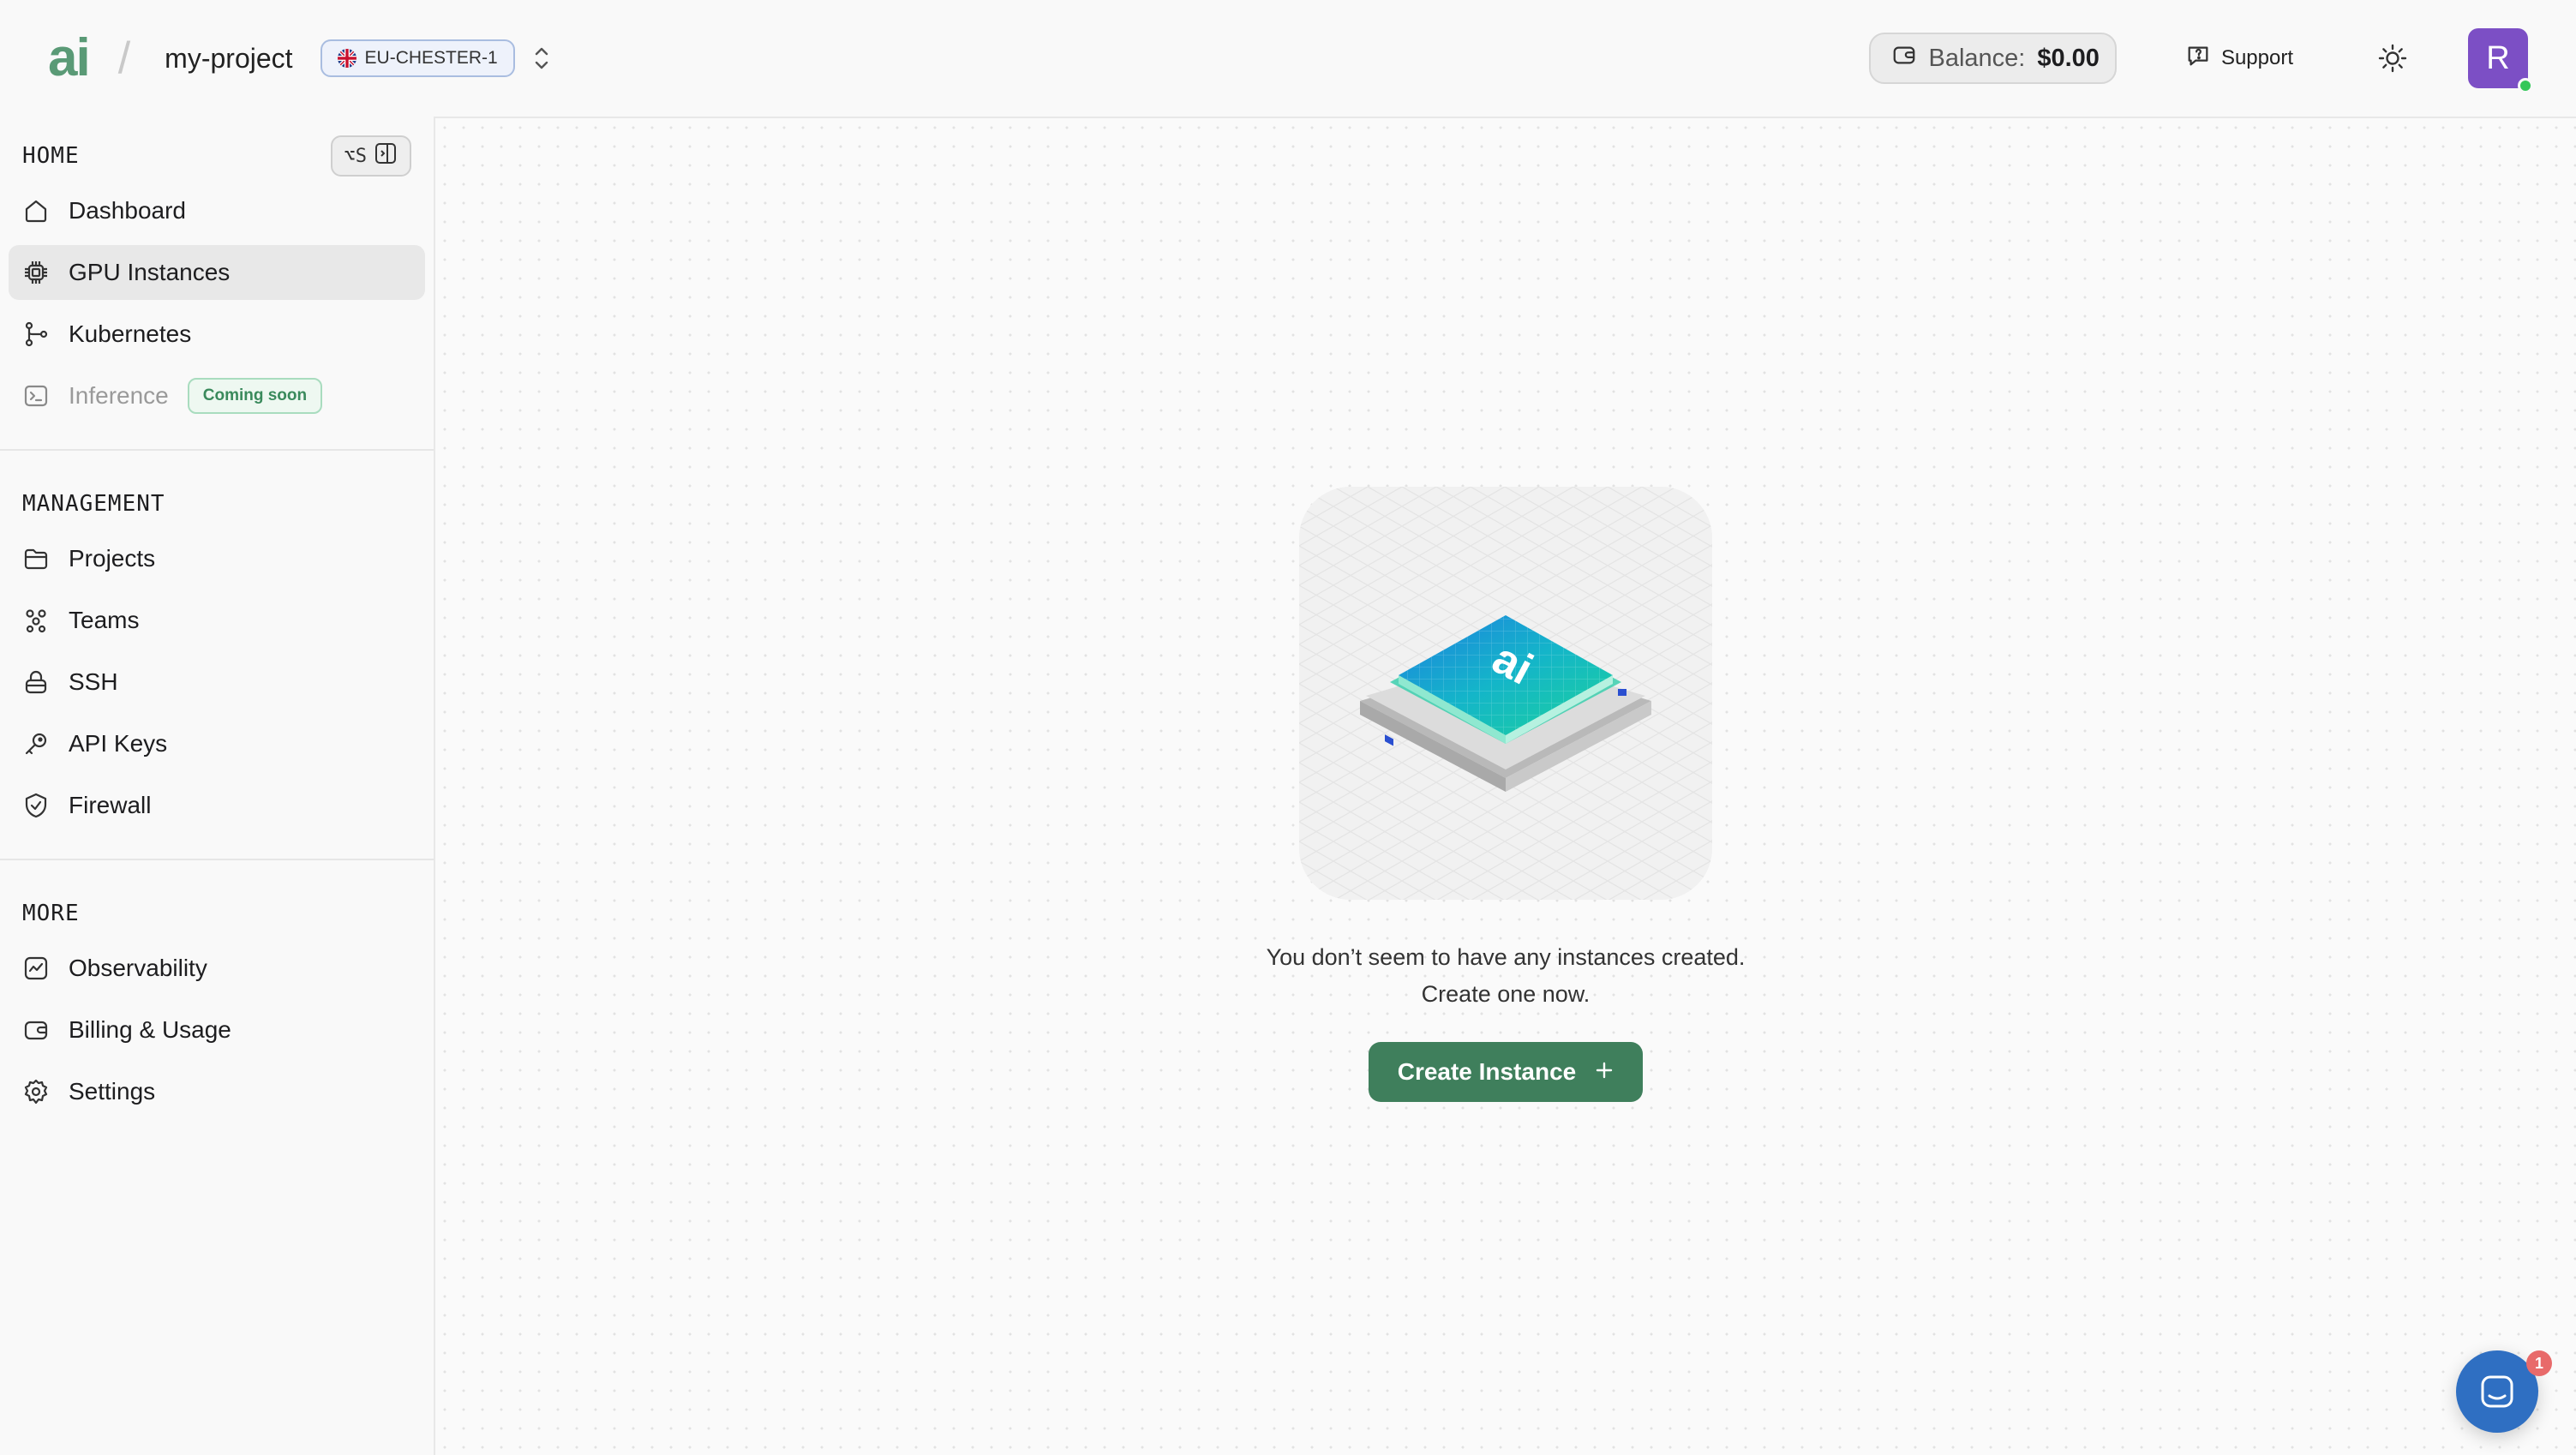  Describe the element at coordinates (217, 335) in the screenshot. I see `sidebar-item-kubernetes: Kubernetes` at that location.